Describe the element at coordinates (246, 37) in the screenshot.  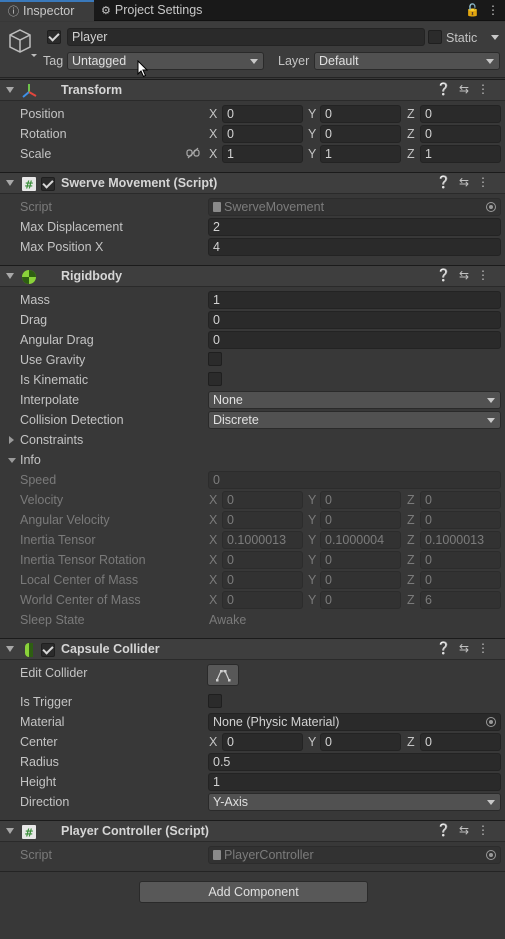
I see `object-name-field: Player` at that location.